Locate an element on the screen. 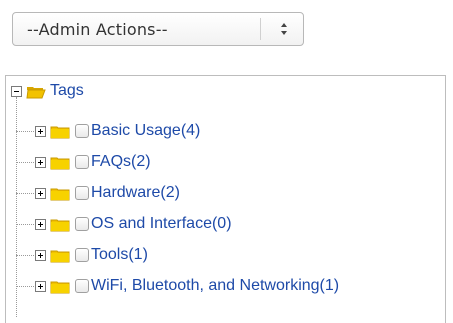  tree-item: Hardware(2) is located at coordinates (107, 193).